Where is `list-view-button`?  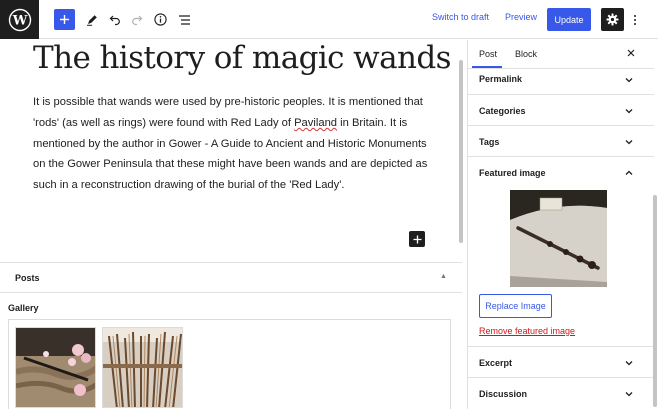 list-view-button is located at coordinates (184, 19).